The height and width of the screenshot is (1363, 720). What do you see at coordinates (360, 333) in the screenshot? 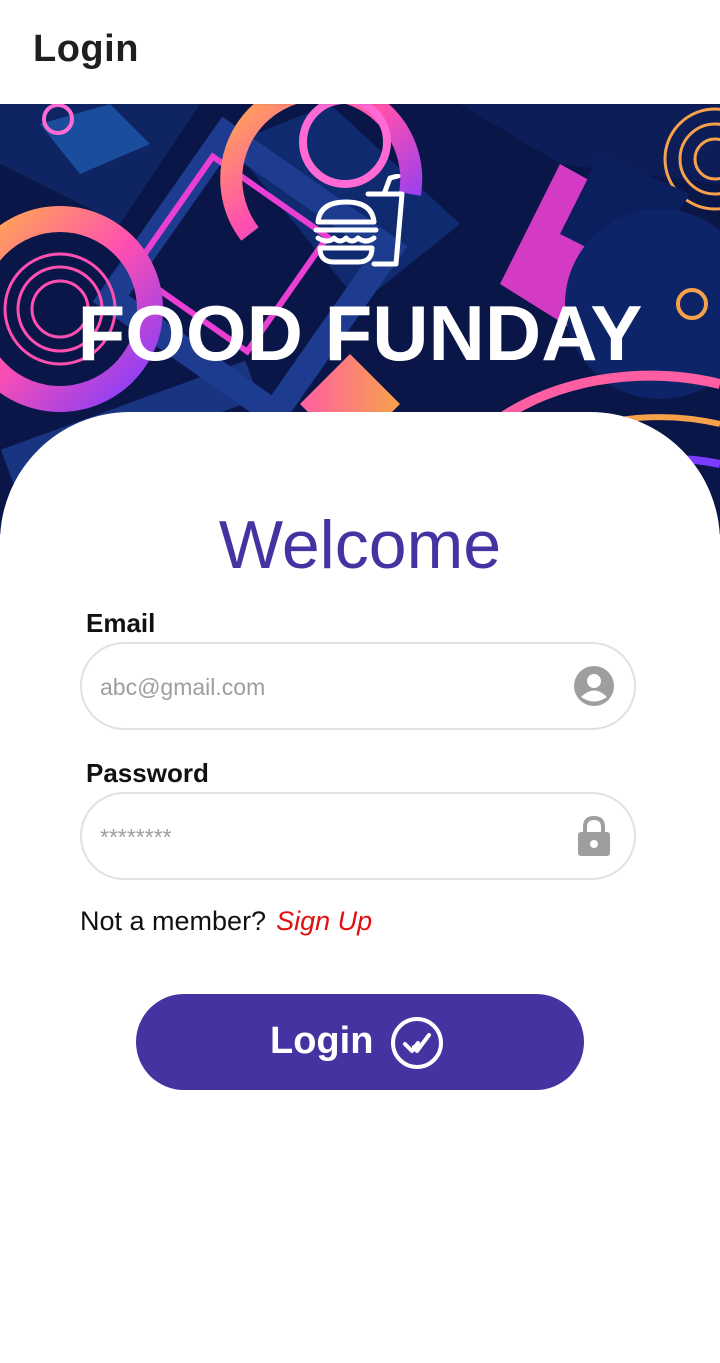
I see `brand-title: FOOD FUNDAY` at bounding box center [360, 333].